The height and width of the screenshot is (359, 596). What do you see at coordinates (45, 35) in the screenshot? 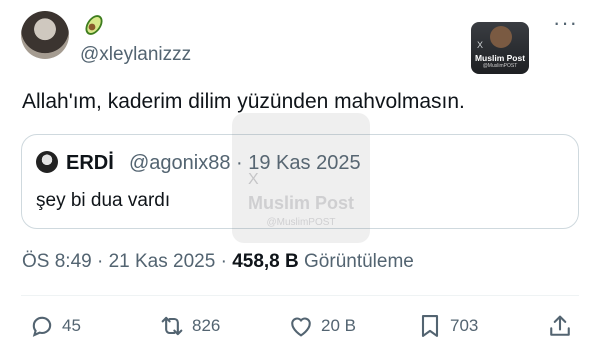
I see `author-avatar` at bounding box center [45, 35].